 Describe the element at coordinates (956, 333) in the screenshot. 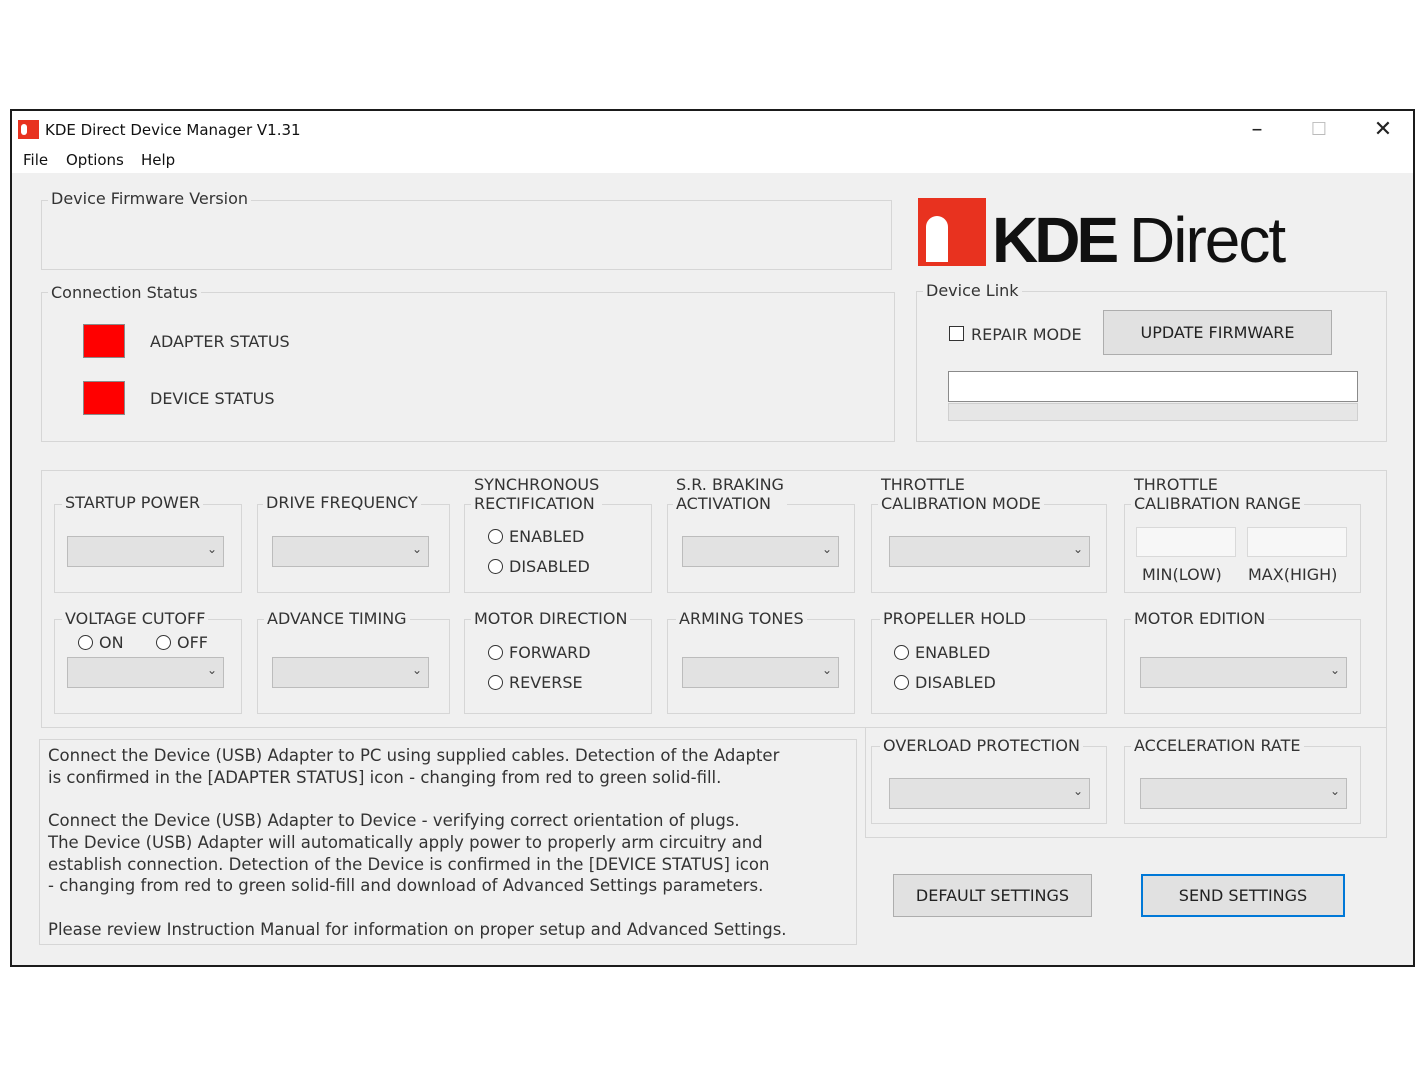

I see `repair-mode-checkbox` at that location.